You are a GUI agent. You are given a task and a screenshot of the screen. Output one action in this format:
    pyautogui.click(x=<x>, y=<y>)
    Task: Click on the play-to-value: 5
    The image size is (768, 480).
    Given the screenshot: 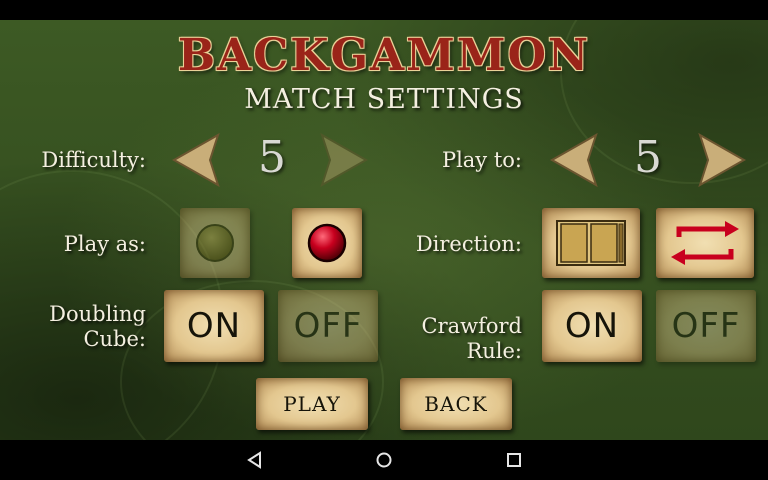 What is the action you would take?
    pyautogui.click(x=648, y=157)
    